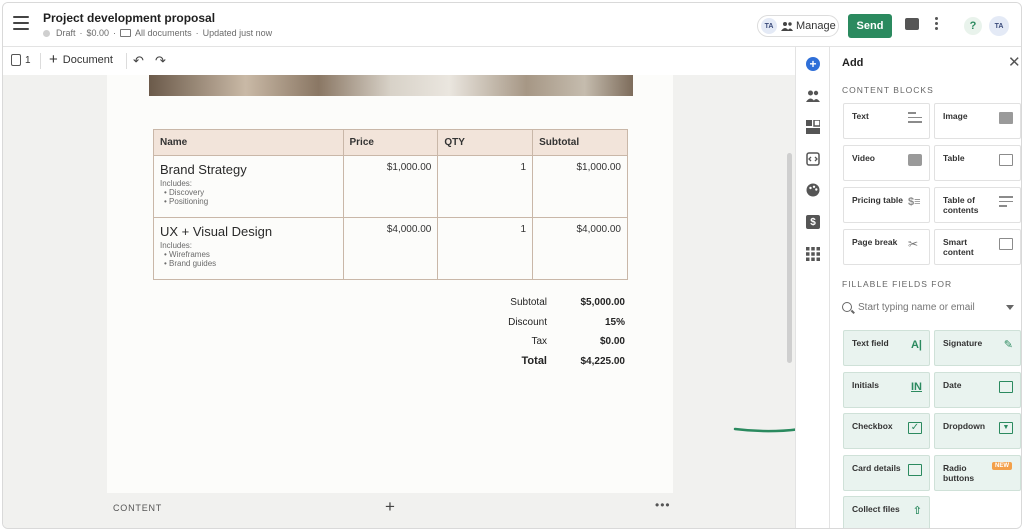 This screenshot has width=1024, height=531. I want to click on recipient-search, so click(930, 307).